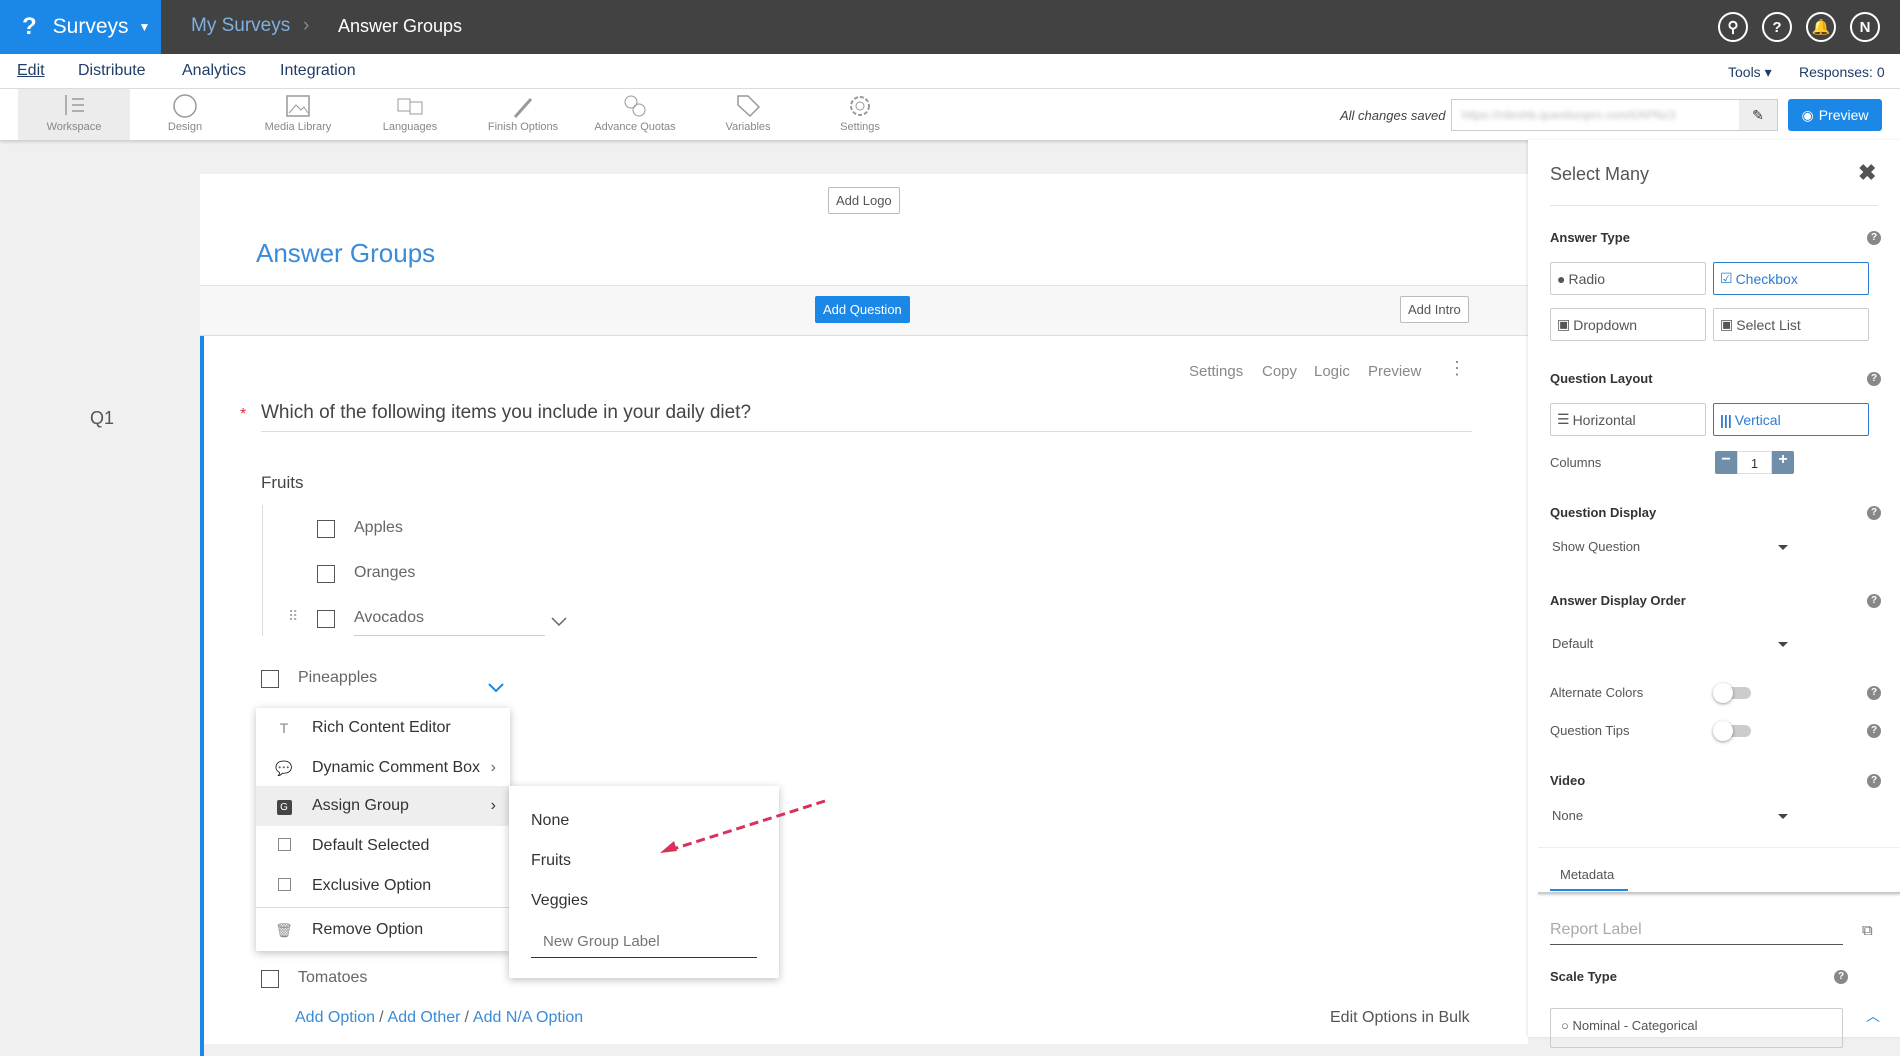 The height and width of the screenshot is (1056, 1900). Describe the element at coordinates (528, 1018) in the screenshot. I see `add-na-option-link: Add N/A Option` at that location.